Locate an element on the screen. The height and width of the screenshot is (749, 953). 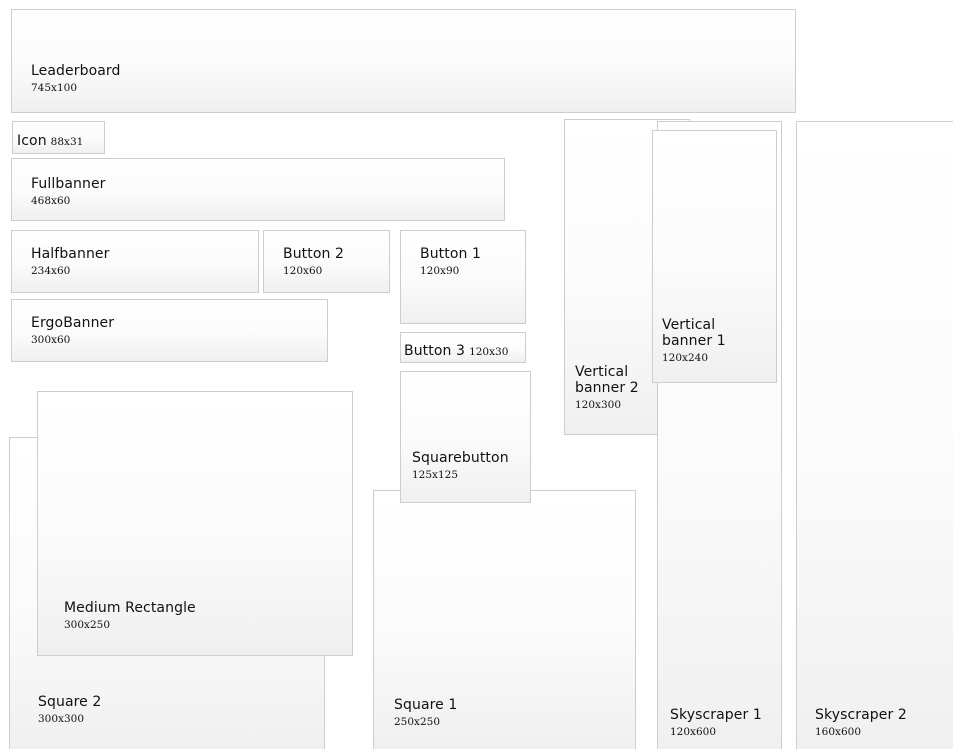
button1-size: 120x90 is located at coordinates (440, 271).